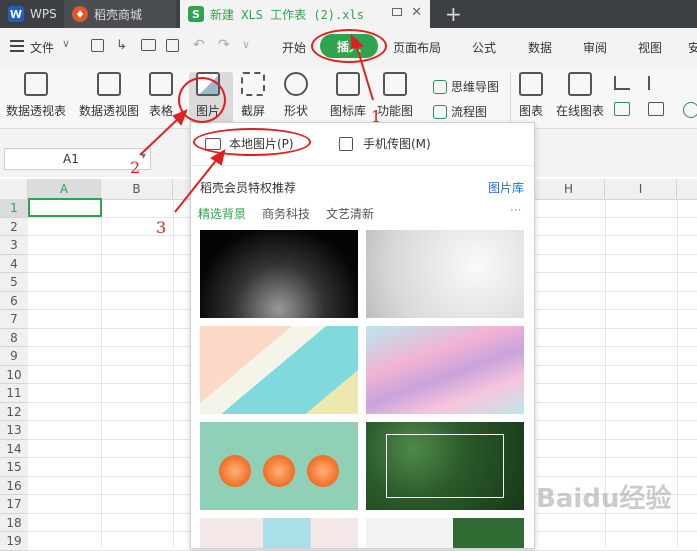 The image size is (697, 551). Describe the element at coordinates (364, 72) in the screenshot. I see `arrow-1-line` at that location.